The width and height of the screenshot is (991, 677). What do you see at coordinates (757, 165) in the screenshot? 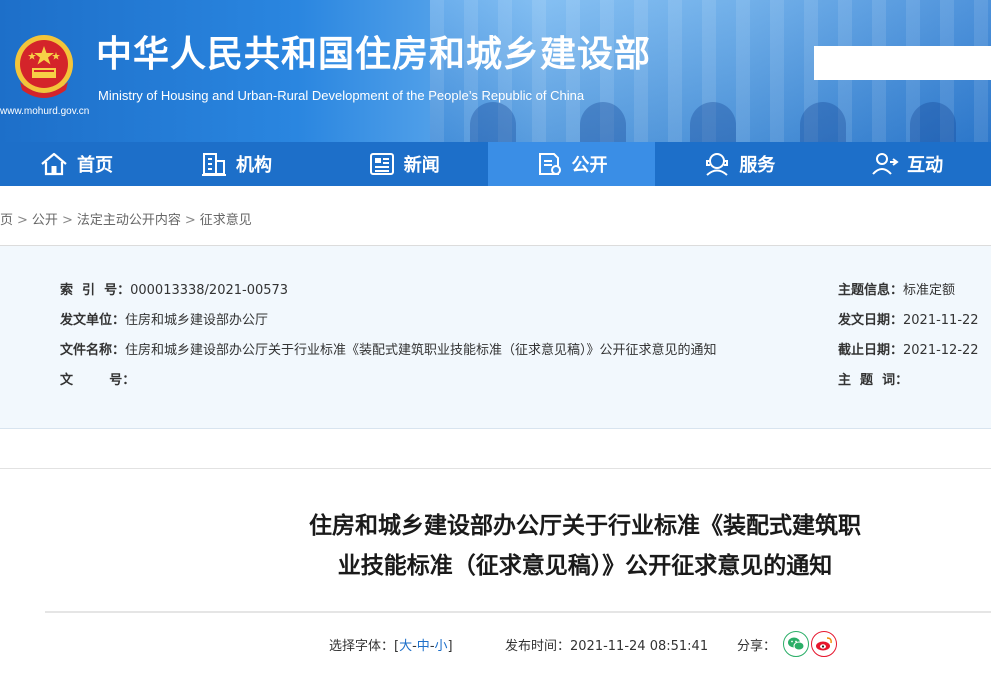
I see `nav-label: 服务` at bounding box center [757, 165].